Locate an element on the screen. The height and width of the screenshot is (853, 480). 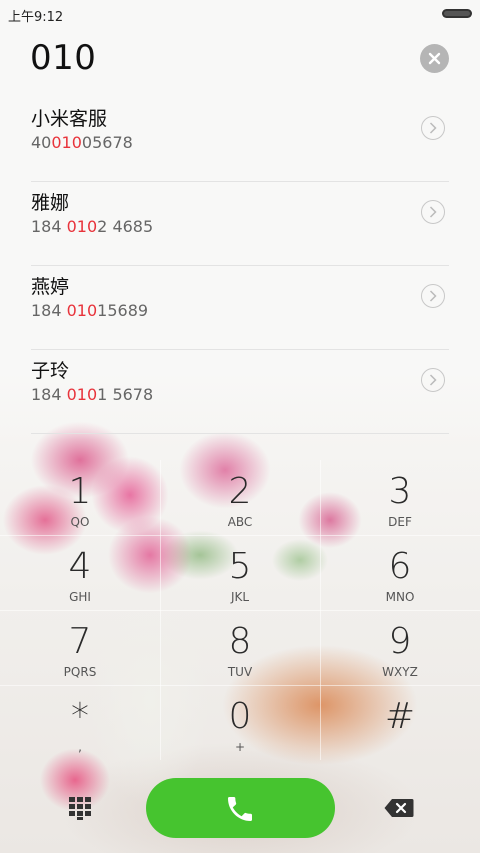
key-4: 4 GHI is located at coordinates (80, 572).